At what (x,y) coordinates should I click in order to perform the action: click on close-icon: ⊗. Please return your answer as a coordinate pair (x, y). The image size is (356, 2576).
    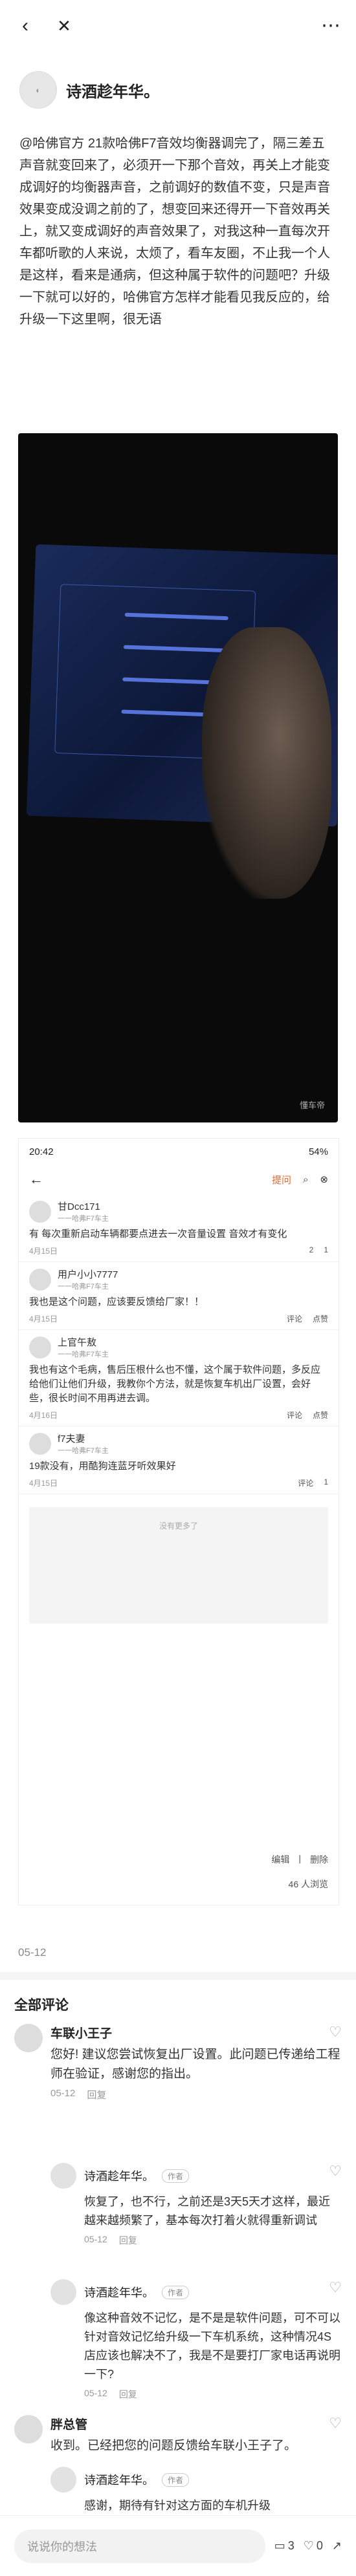
    Looking at the image, I should click on (324, 1179).